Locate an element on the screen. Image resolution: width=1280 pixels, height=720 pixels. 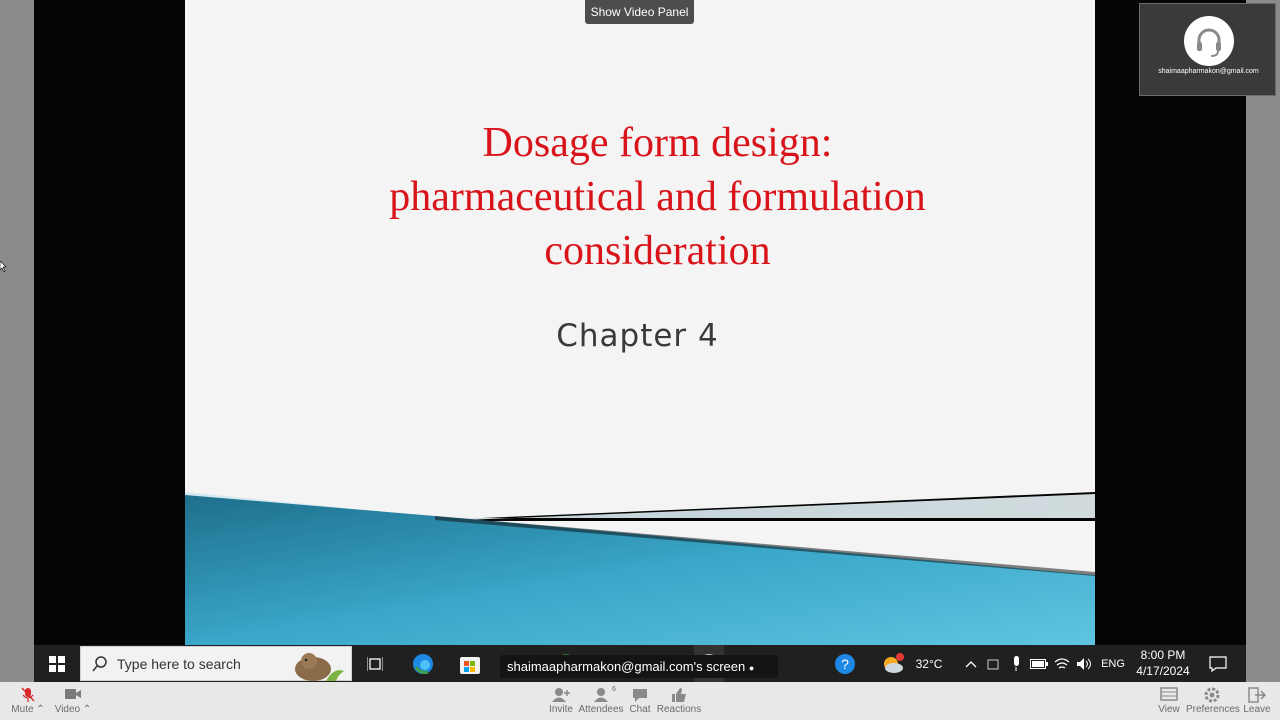
microphone-tray-button is located at coordinates (1016, 663).